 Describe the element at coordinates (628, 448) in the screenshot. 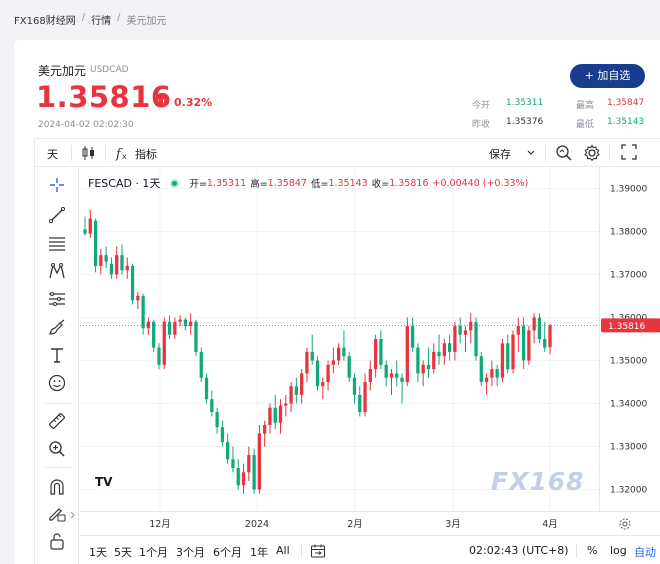

I see `price-tick-label: 1.33000` at that location.